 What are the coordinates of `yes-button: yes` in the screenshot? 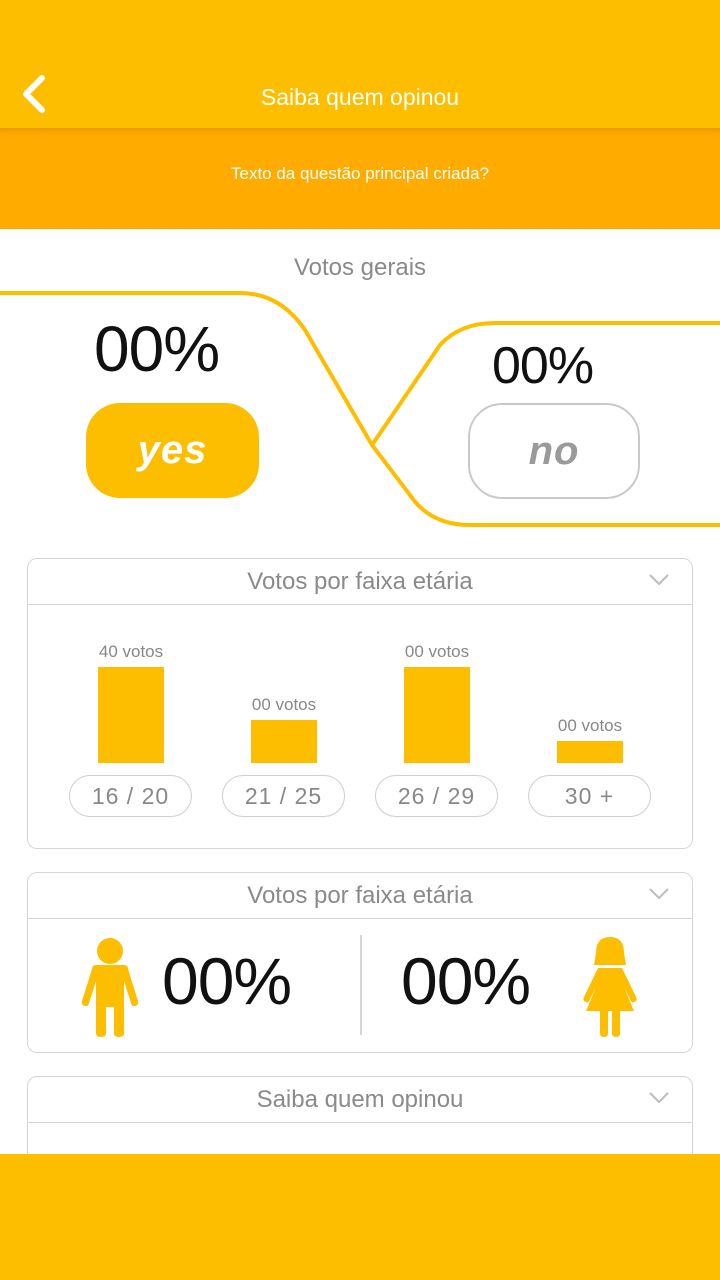 It's located at (172, 450).